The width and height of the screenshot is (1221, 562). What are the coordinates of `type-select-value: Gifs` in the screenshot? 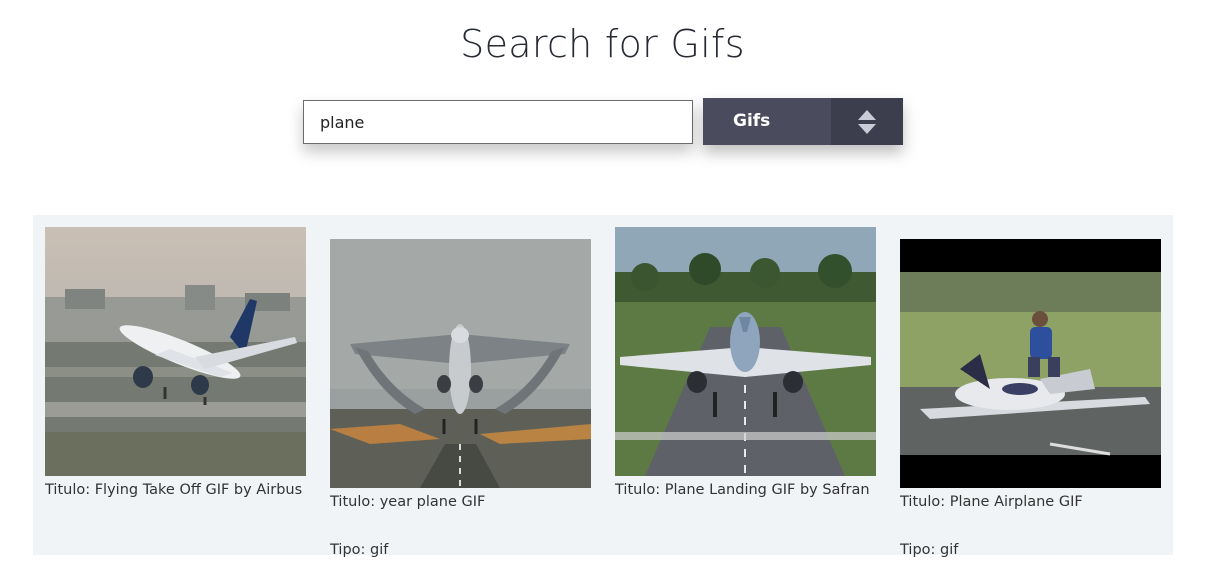 It's located at (752, 121).